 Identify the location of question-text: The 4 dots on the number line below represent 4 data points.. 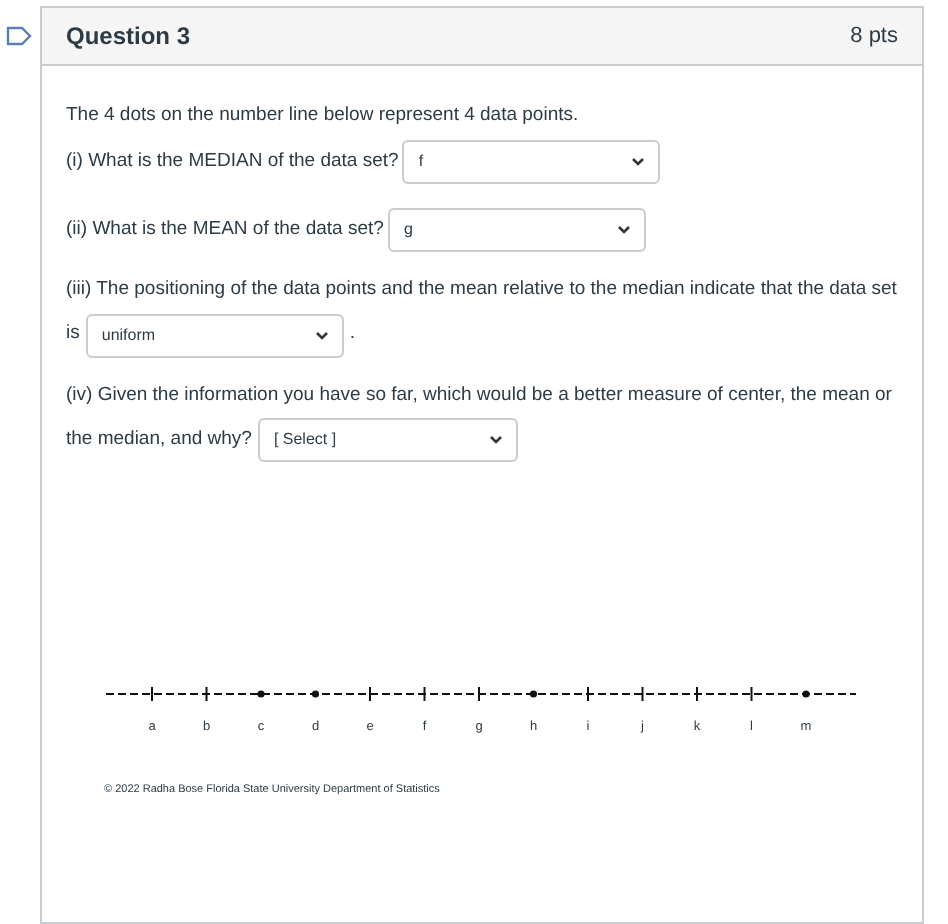
(323, 116).